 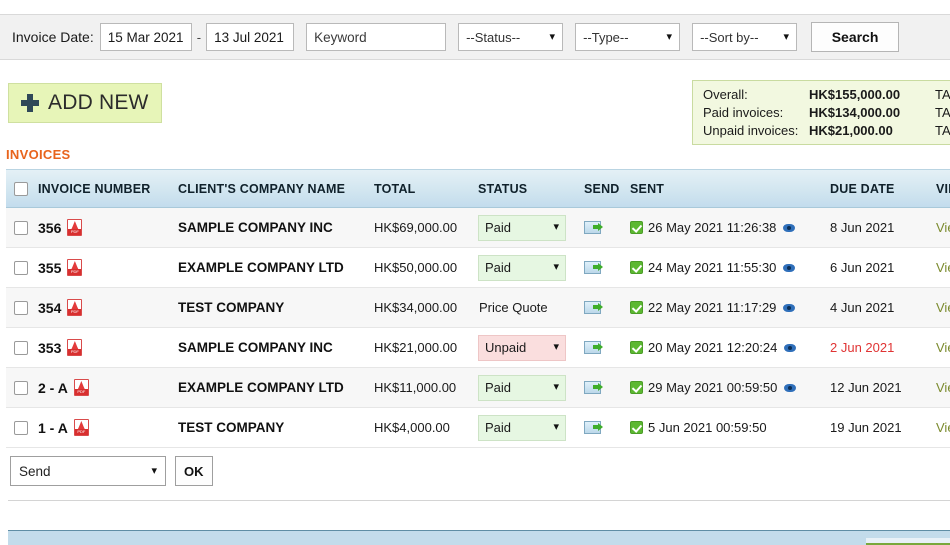 I want to click on header-send: SEND, so click(x=607, y=188).